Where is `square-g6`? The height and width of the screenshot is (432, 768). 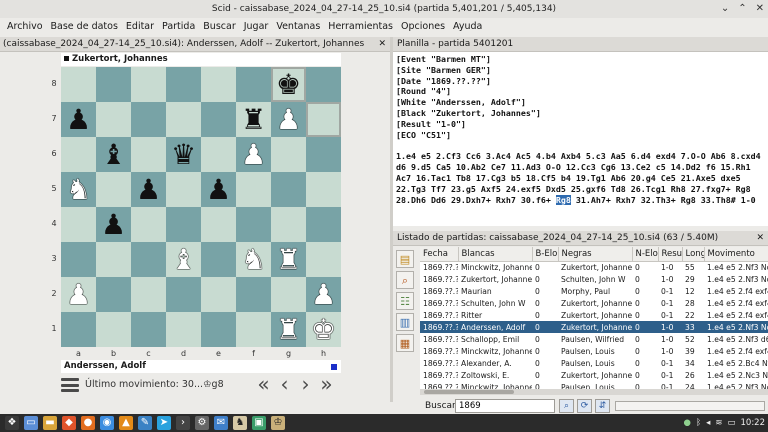 square-g6 is located at coordinates (288, 154).